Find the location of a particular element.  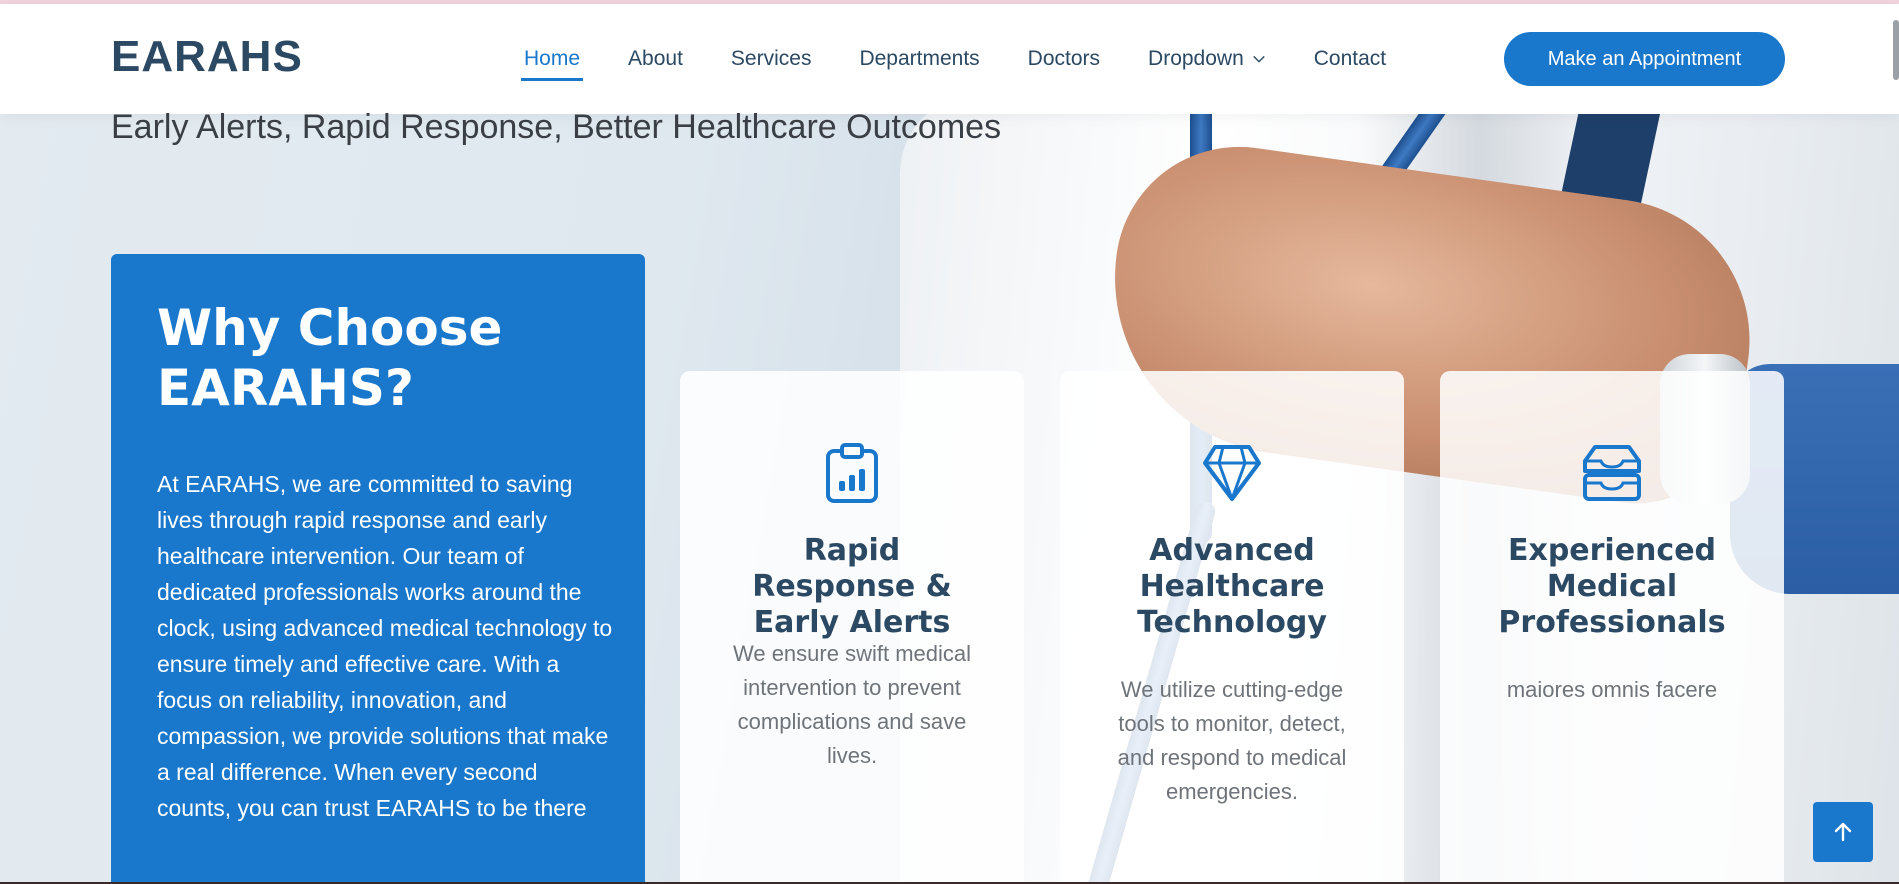

back-to-top-button is located at coordinates (1843, 832).